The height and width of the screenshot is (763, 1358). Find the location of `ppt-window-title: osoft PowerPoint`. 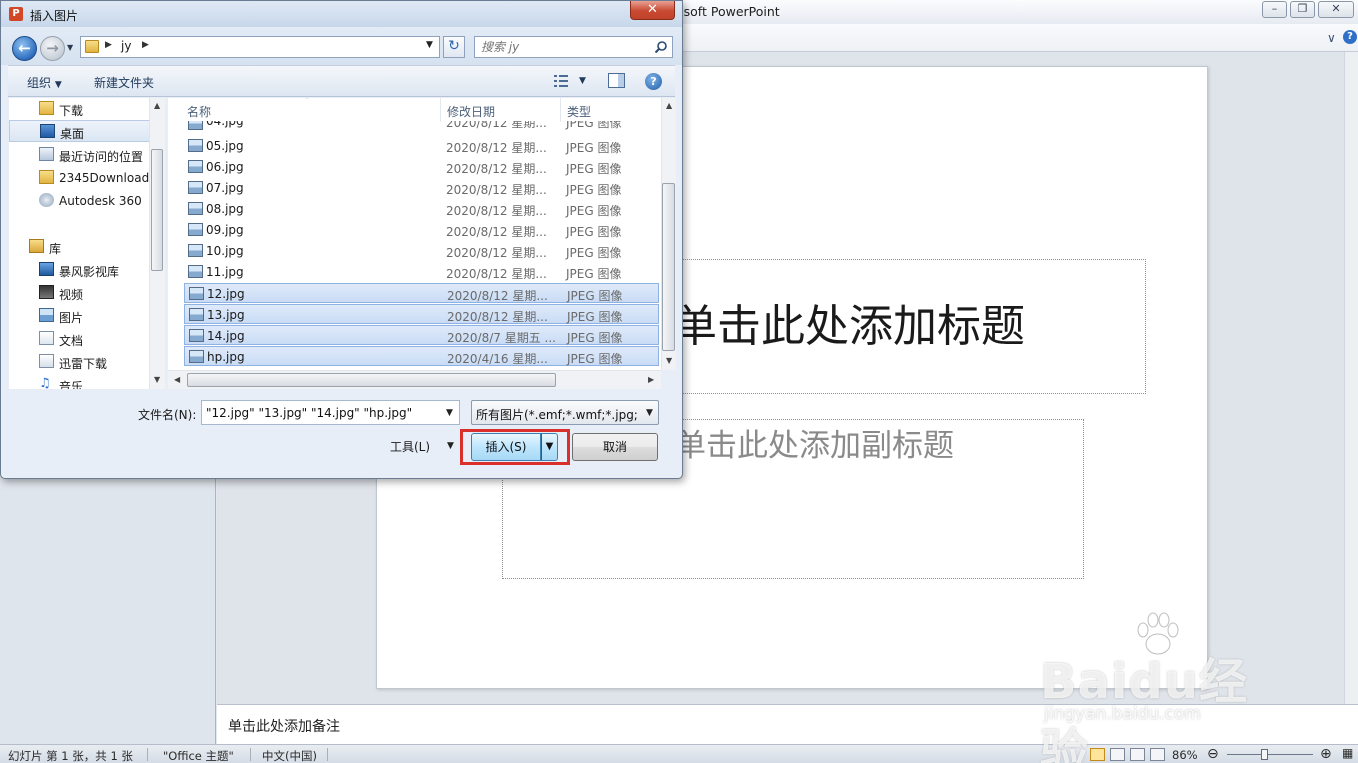

ppt-window-title: osoft PowerPoint is located at coordinates (728, 11).